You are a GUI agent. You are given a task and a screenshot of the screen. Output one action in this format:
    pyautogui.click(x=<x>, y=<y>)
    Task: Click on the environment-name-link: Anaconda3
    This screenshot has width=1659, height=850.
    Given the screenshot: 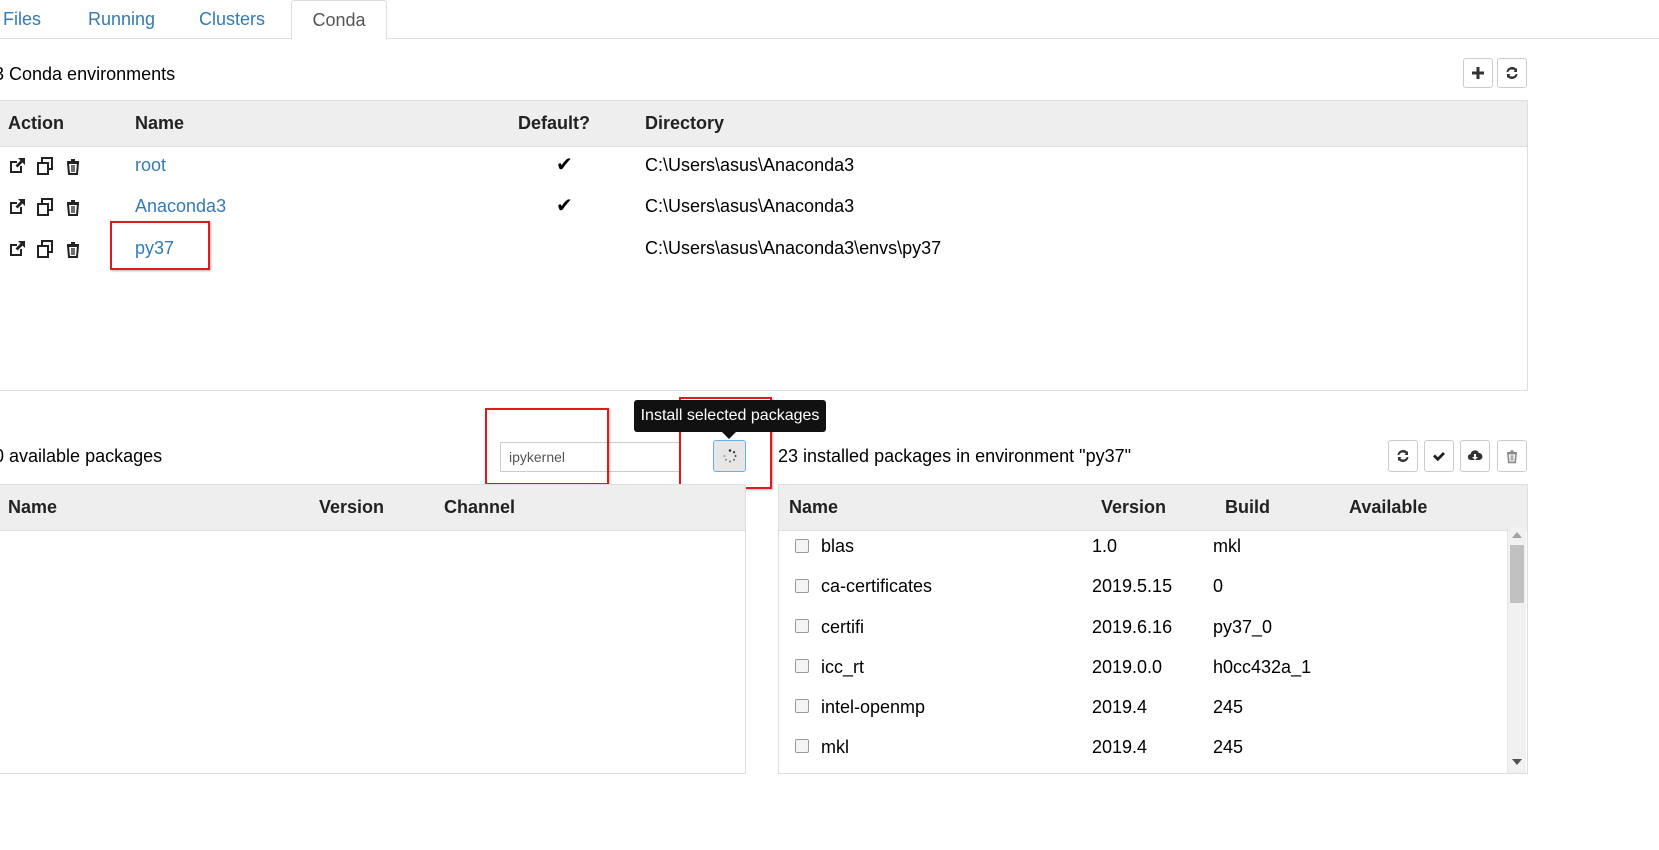 What is the action you would take?
    pyautogui.click(x=180, y=206)
    